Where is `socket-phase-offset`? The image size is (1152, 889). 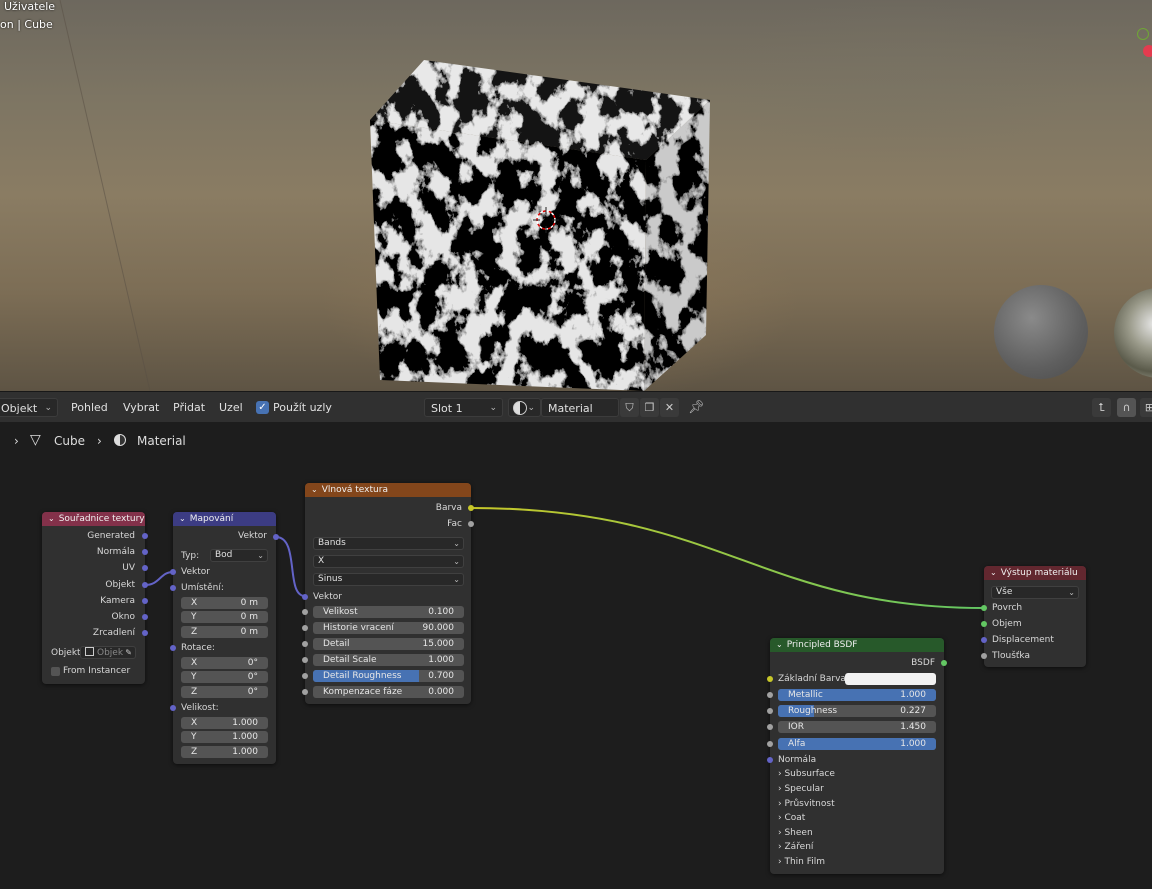 socket-phase-offset is located at coordinates (305, 692).